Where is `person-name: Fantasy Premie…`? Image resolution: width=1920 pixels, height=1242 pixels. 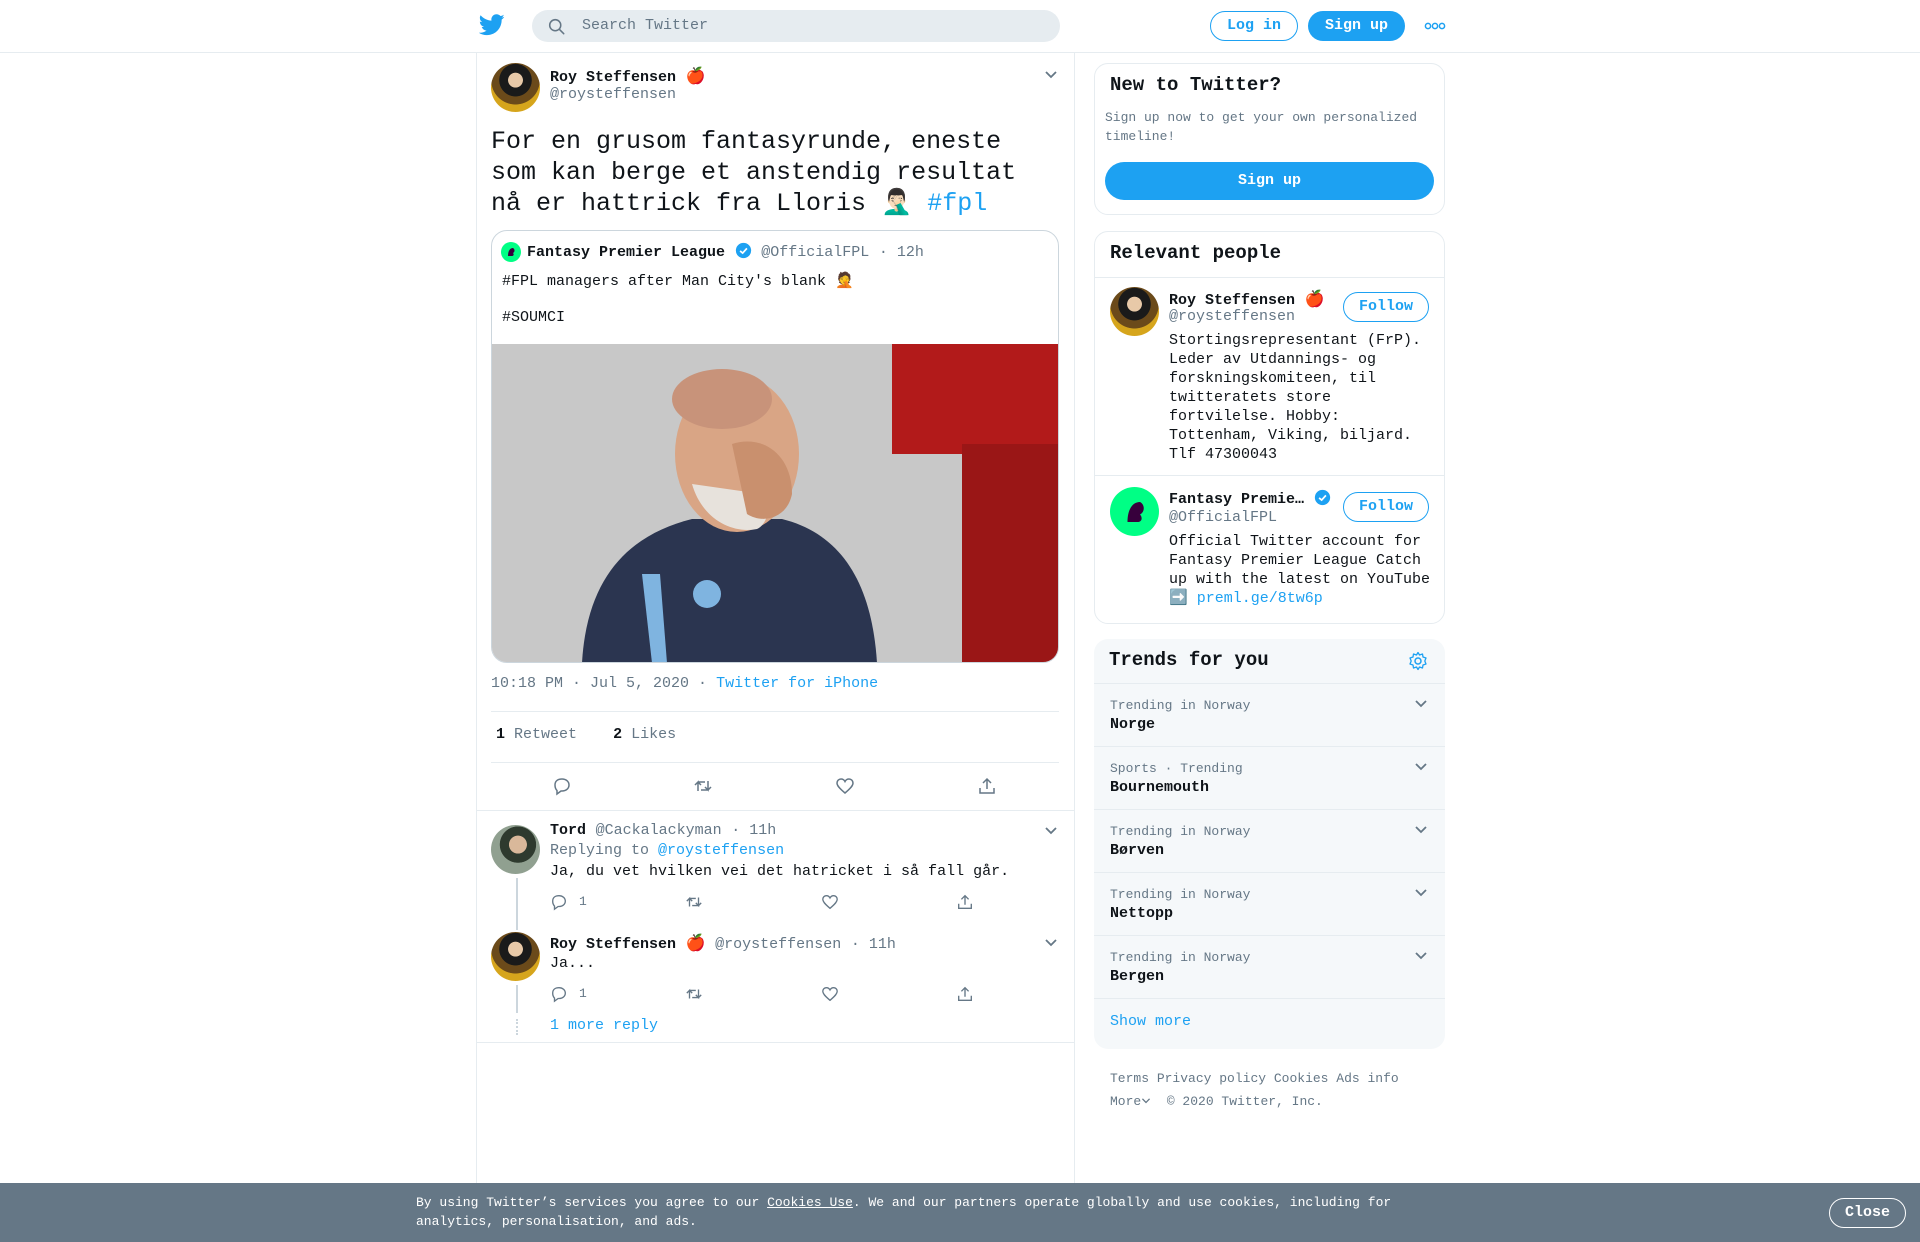 person-name: Fantasy Premie… is located at coordinates (1236, 499).